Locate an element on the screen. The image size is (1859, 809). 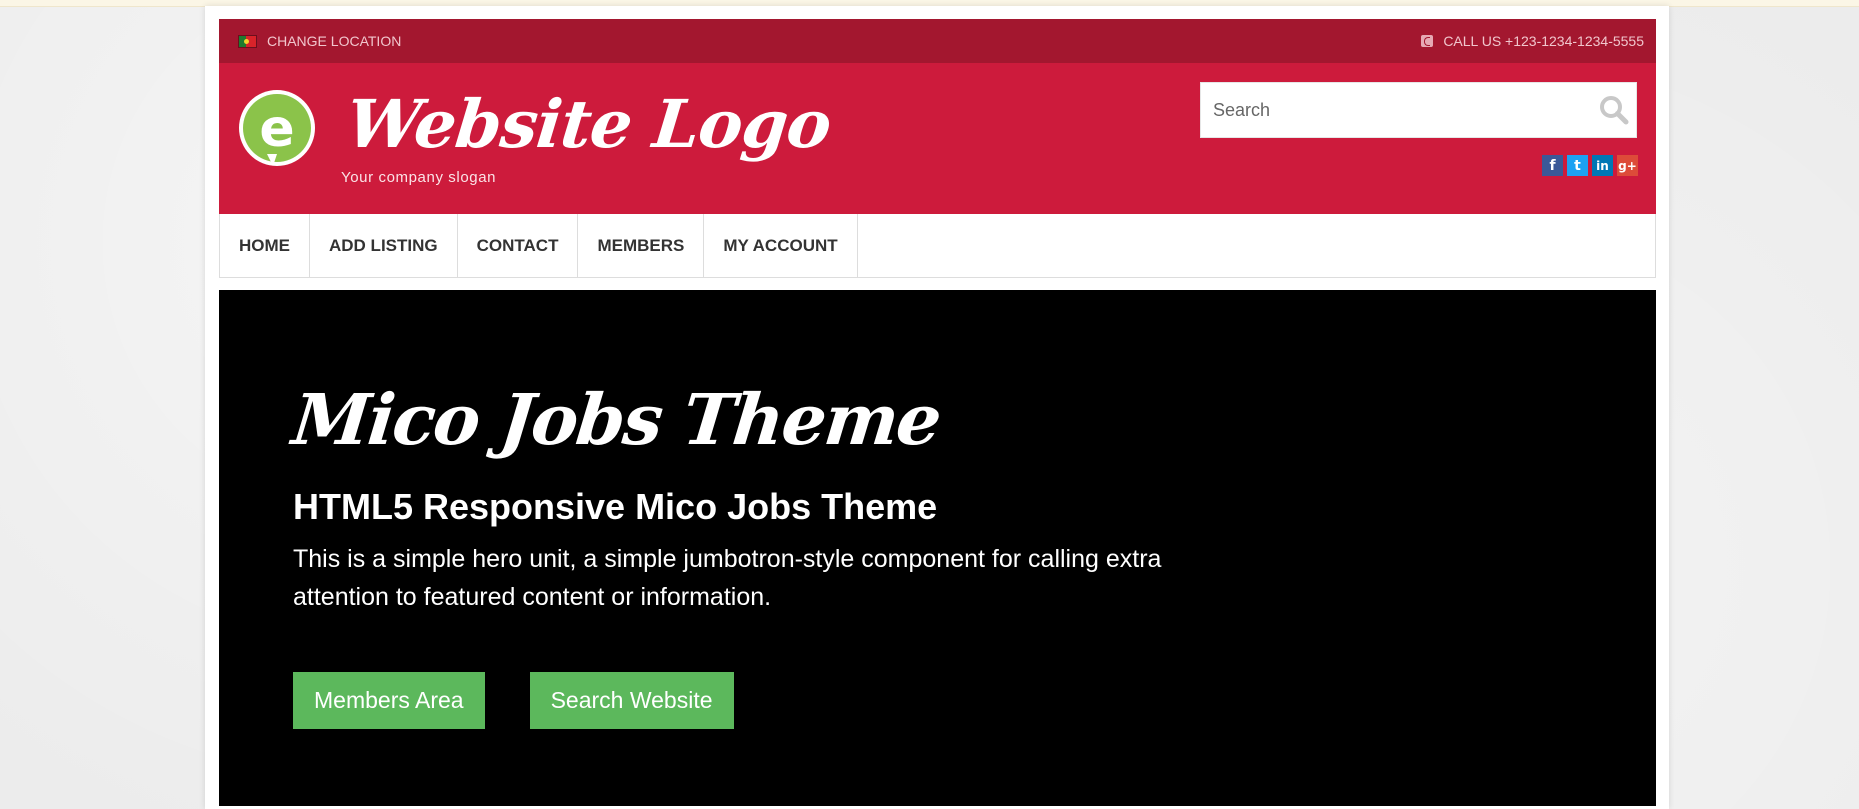
phone-icon is located at coordinates (1427, 41).